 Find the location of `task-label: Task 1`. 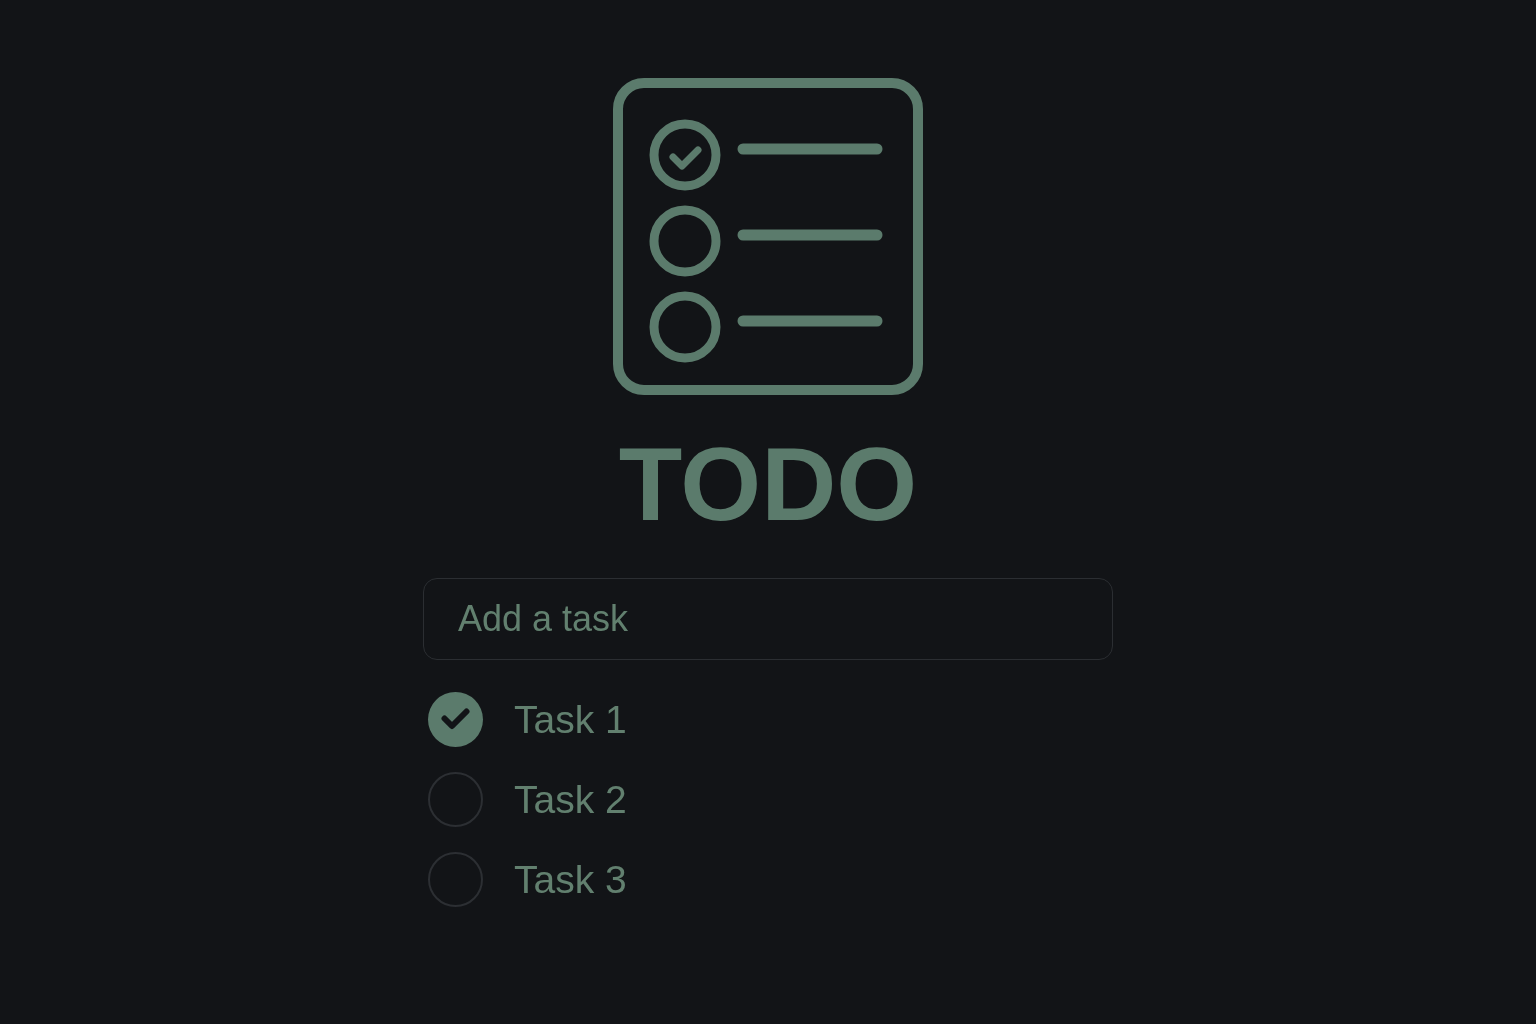

task-label: Task 1 is located at coordinates (570, 719).